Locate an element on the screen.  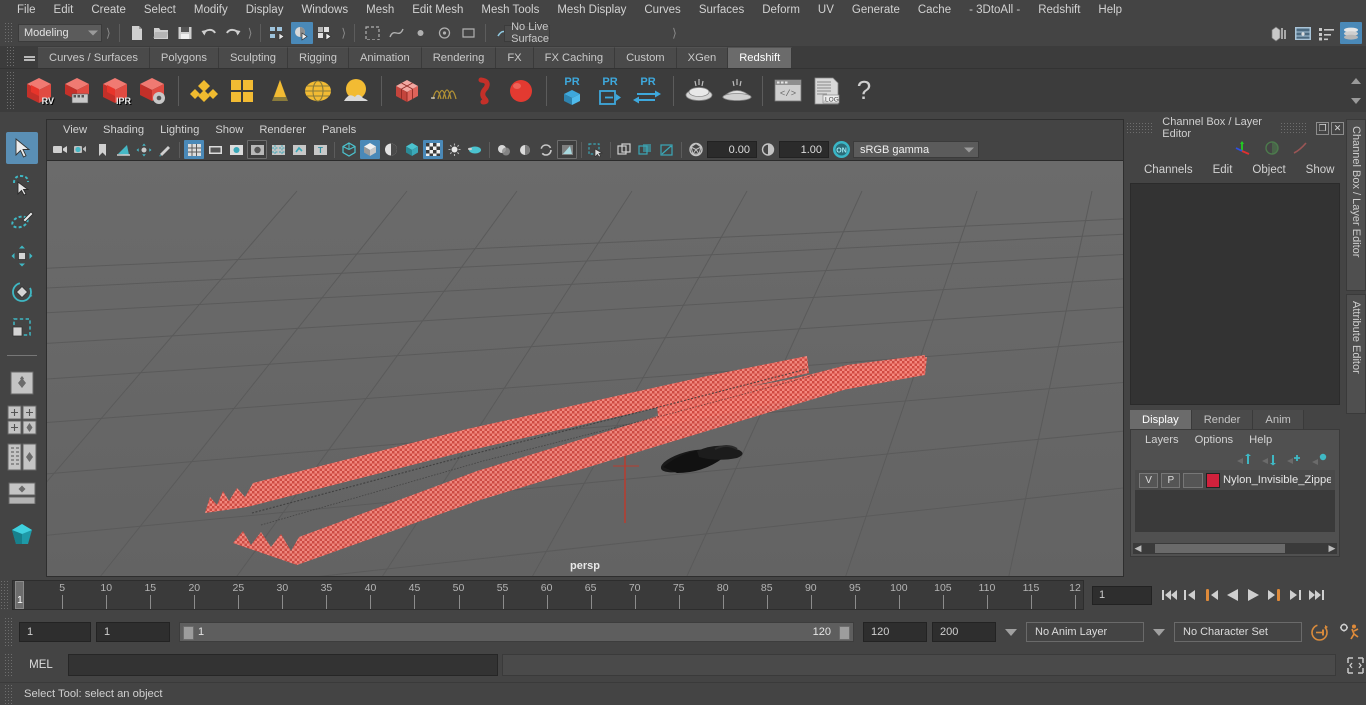
snap-to-view-planes-button is located at coordinates (468, 33).